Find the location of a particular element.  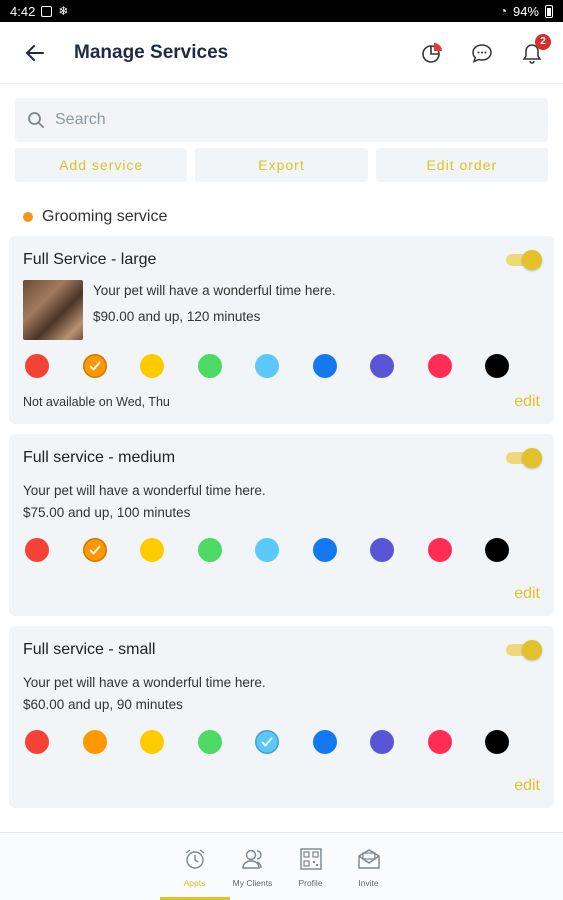

gallery-icon is located at coordinates (47, 11).